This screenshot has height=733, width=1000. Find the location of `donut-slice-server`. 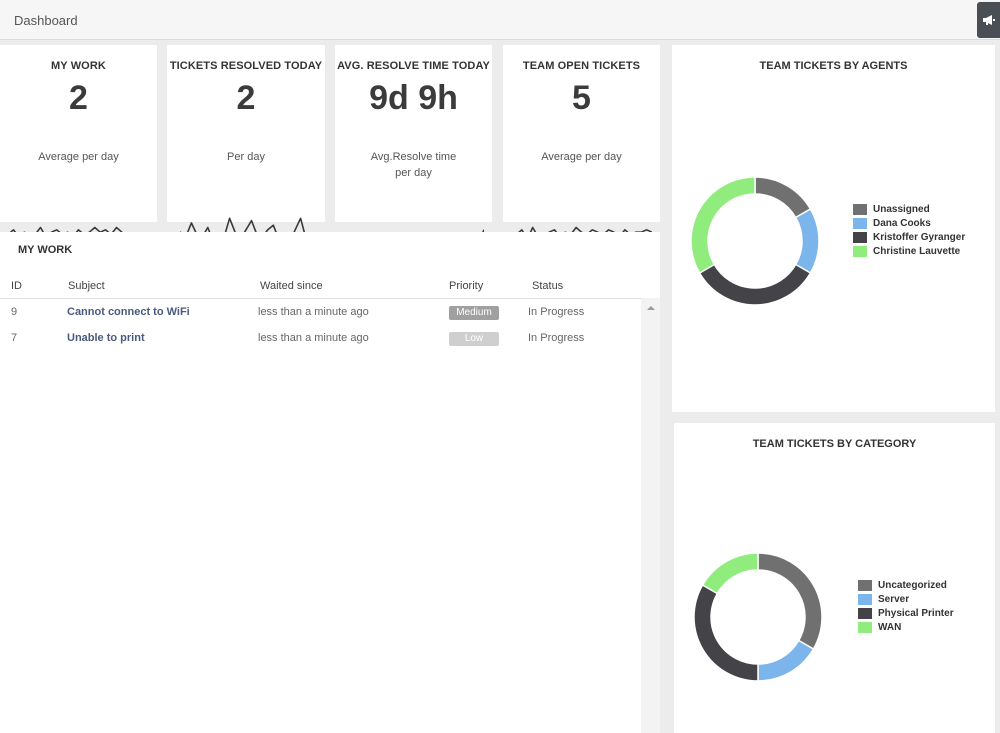

donut-slice-server is located at coordinates (786, 660).